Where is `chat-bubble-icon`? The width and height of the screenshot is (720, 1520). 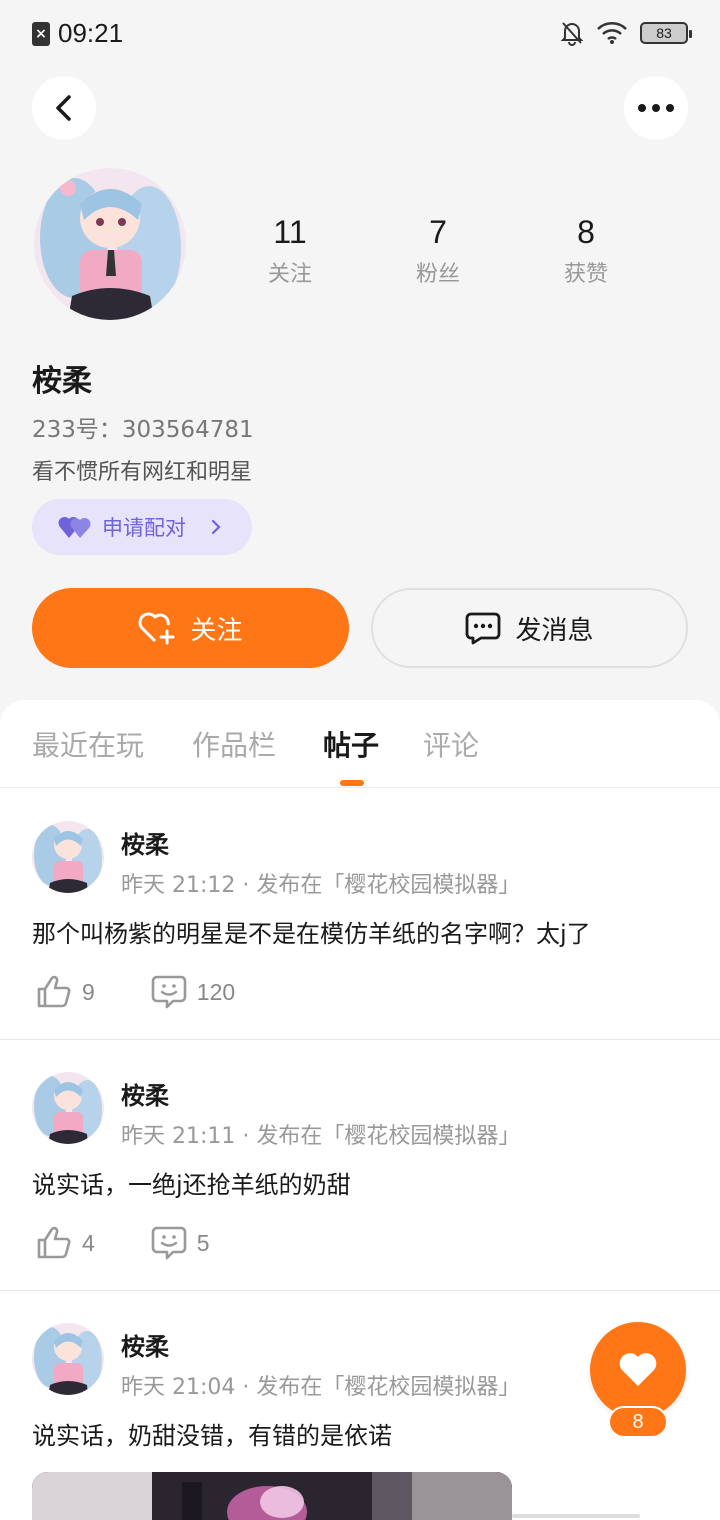
chat-bubble-icon is located at coordinates (483, 628).